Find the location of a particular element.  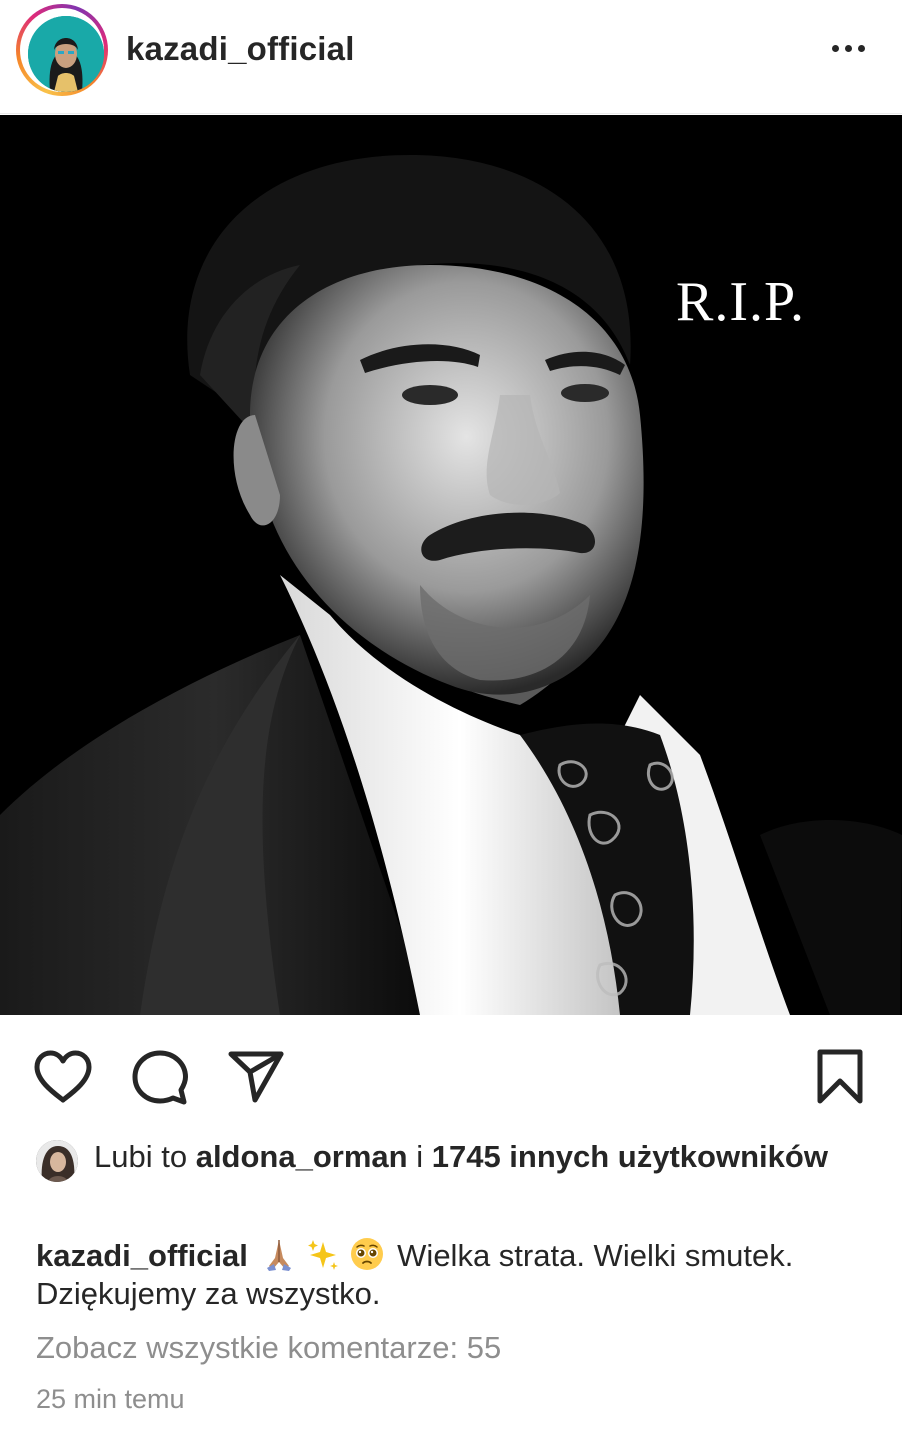

likes-prefix: Lubi to is located at coordinates (145, 1156).